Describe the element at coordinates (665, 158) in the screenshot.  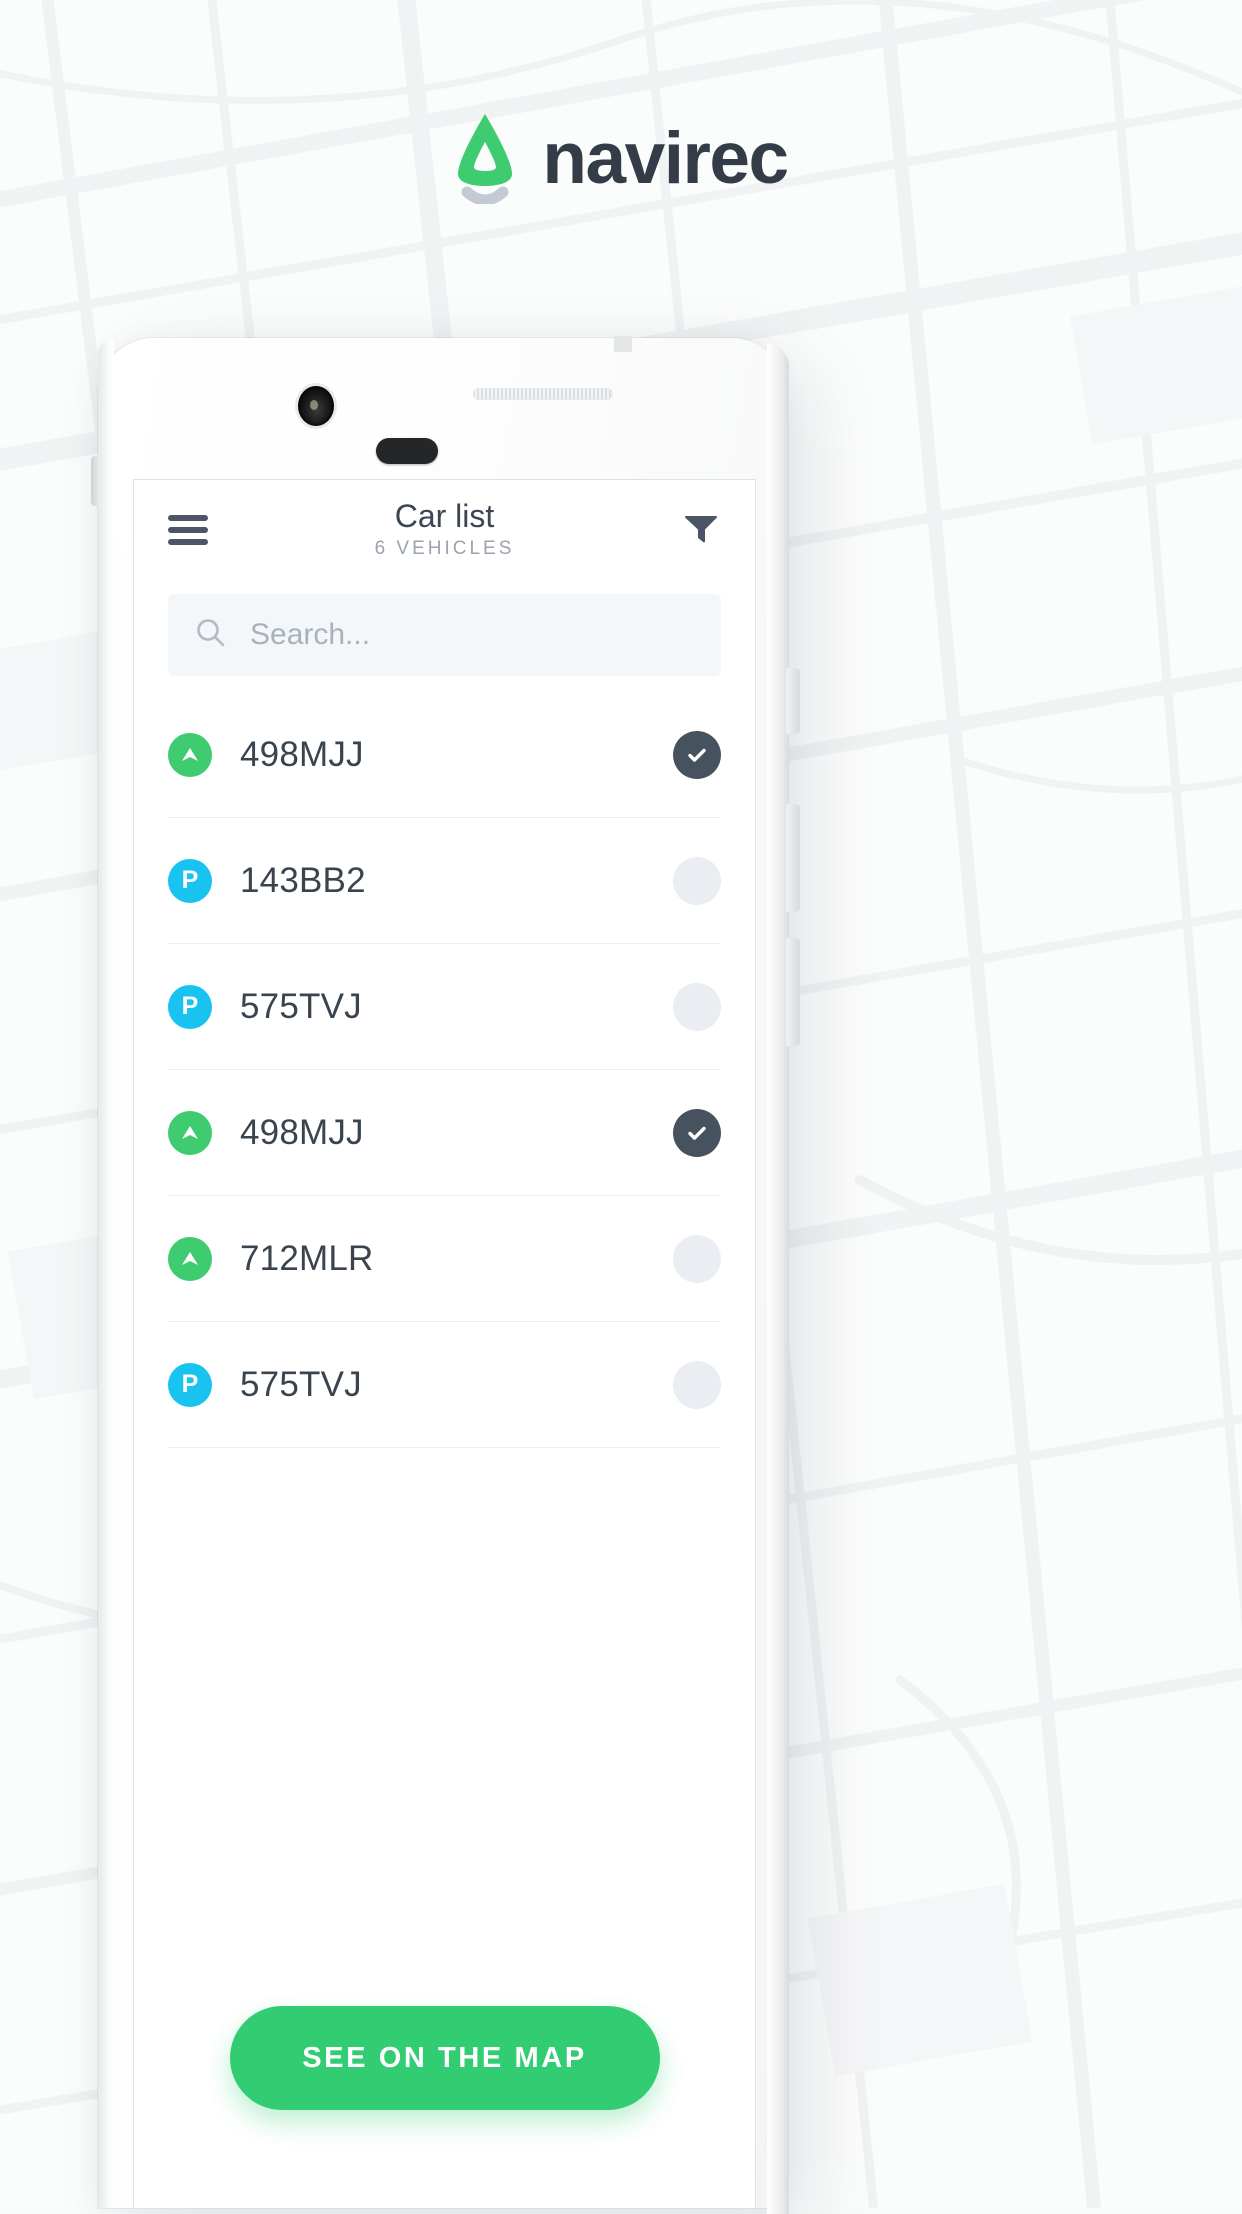
I see `brand-wordmark: navirec` at that location.